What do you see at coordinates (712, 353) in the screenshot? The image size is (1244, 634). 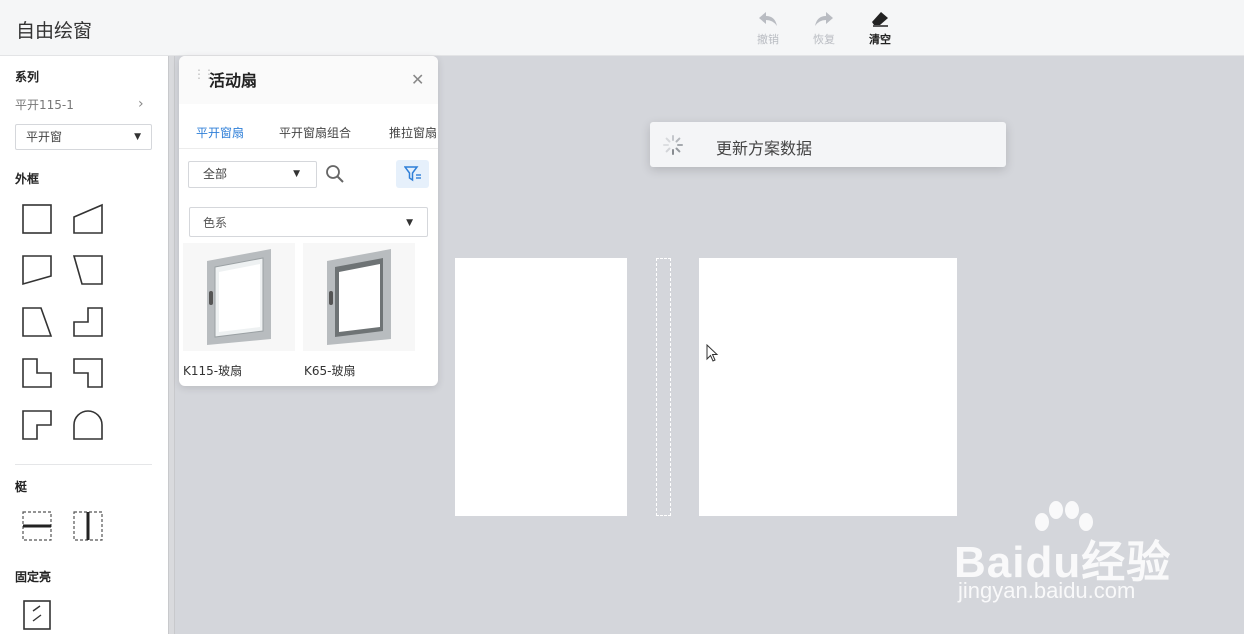 I see `mouse-cursor-icon` at bounding box center [712, 353].